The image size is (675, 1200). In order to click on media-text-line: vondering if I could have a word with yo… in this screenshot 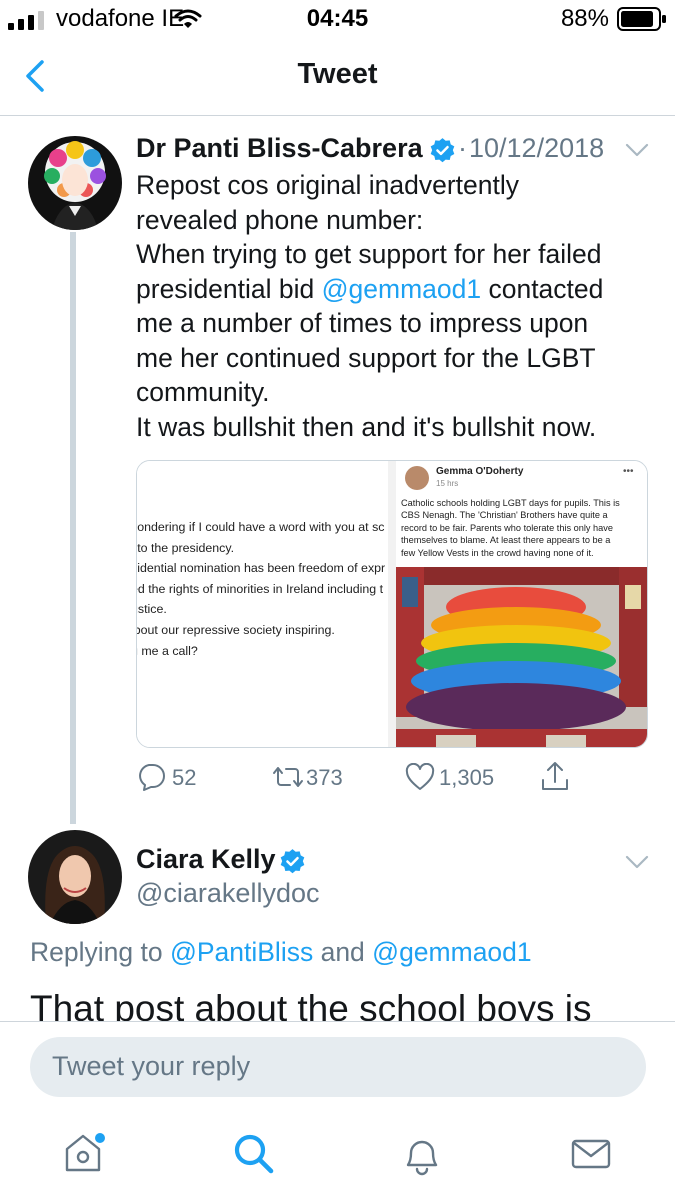, I will do `click(261, 527)`.